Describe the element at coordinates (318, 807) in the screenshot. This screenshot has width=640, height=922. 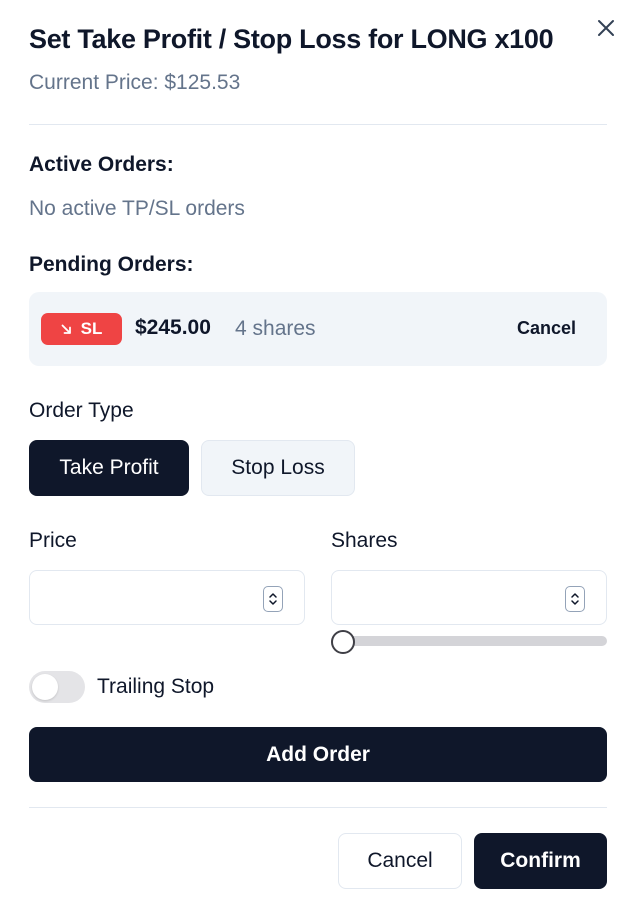
I see `footer-divider` at that location.